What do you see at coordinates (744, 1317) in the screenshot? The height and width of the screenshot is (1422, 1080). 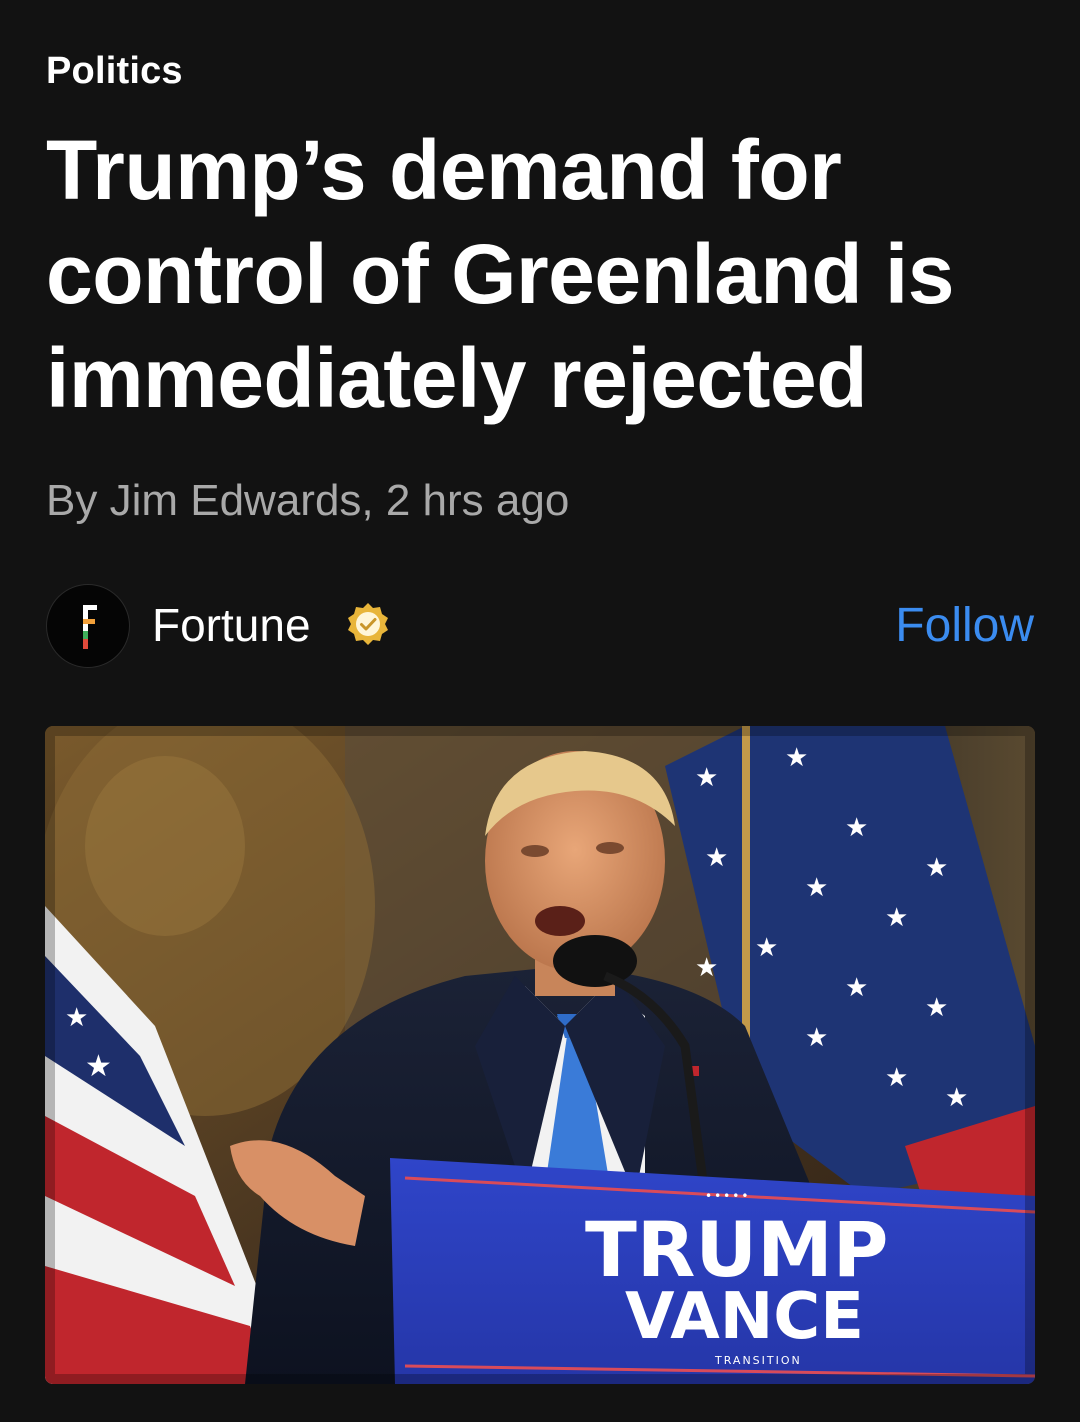 I see `podium-line2: VANCE` at bounding box center [744, 1317].